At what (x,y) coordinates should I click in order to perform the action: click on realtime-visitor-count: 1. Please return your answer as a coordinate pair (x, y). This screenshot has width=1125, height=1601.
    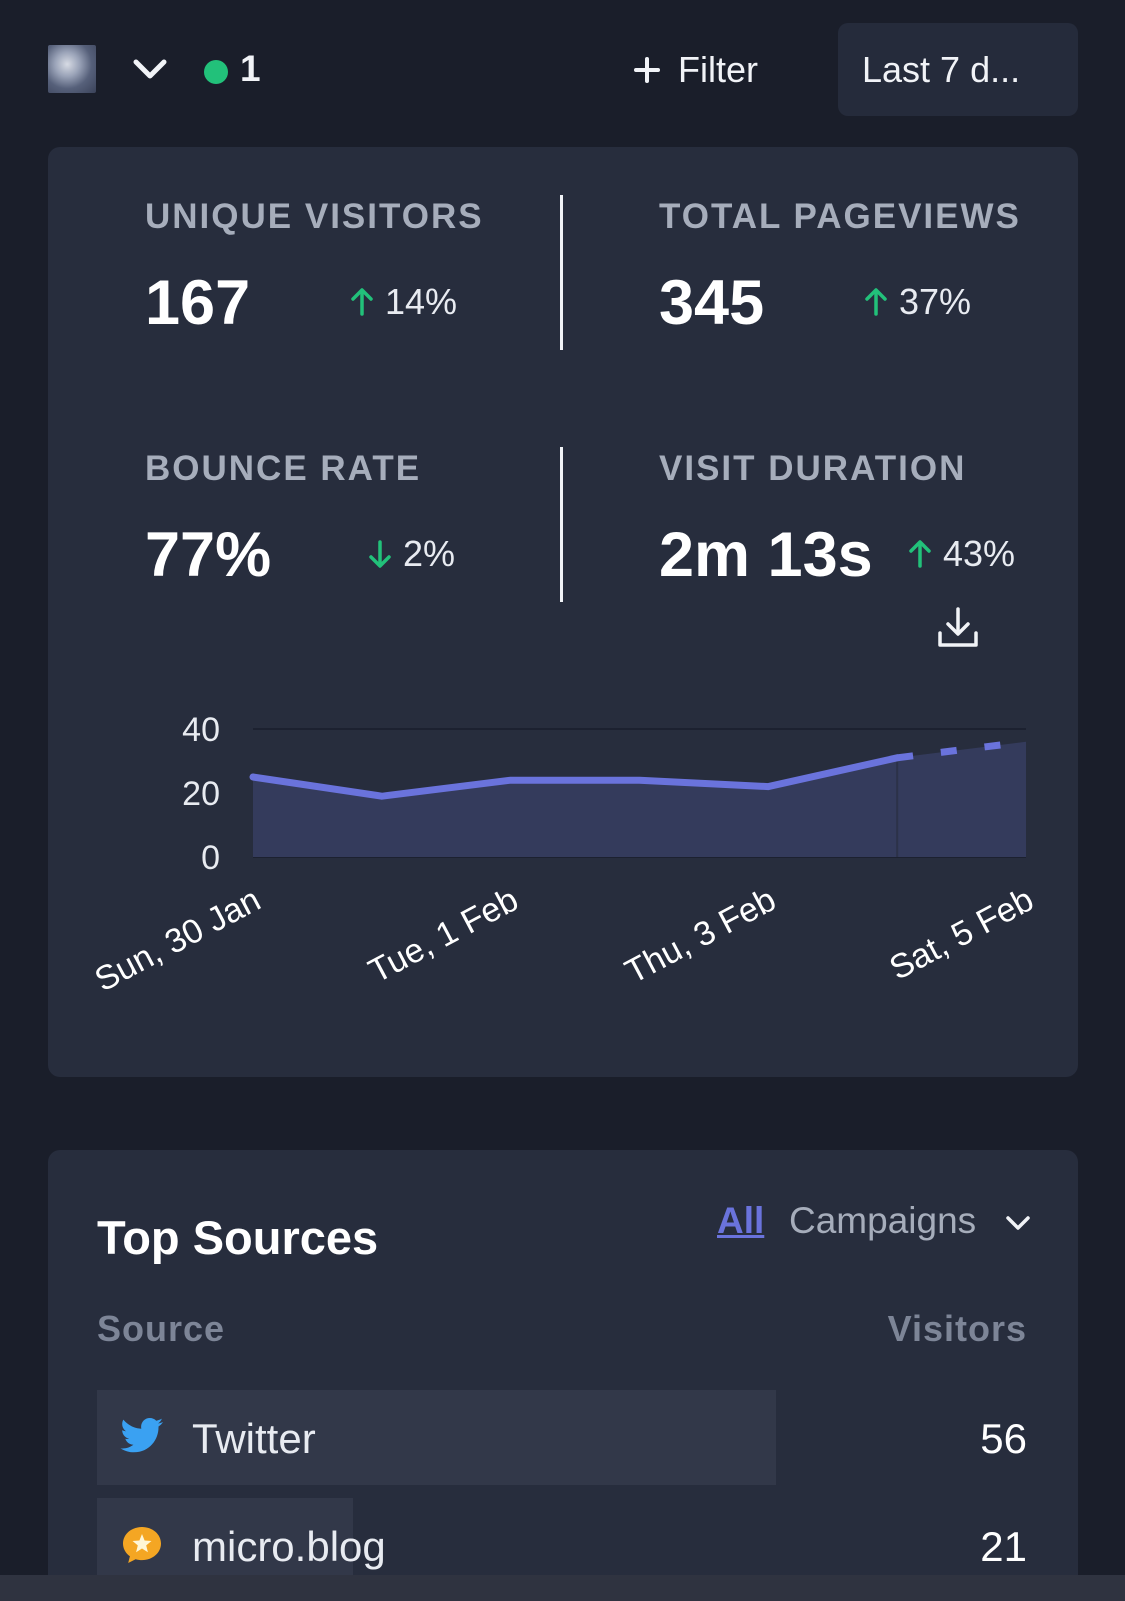
    Looking at the image, I should click on (250, 69).